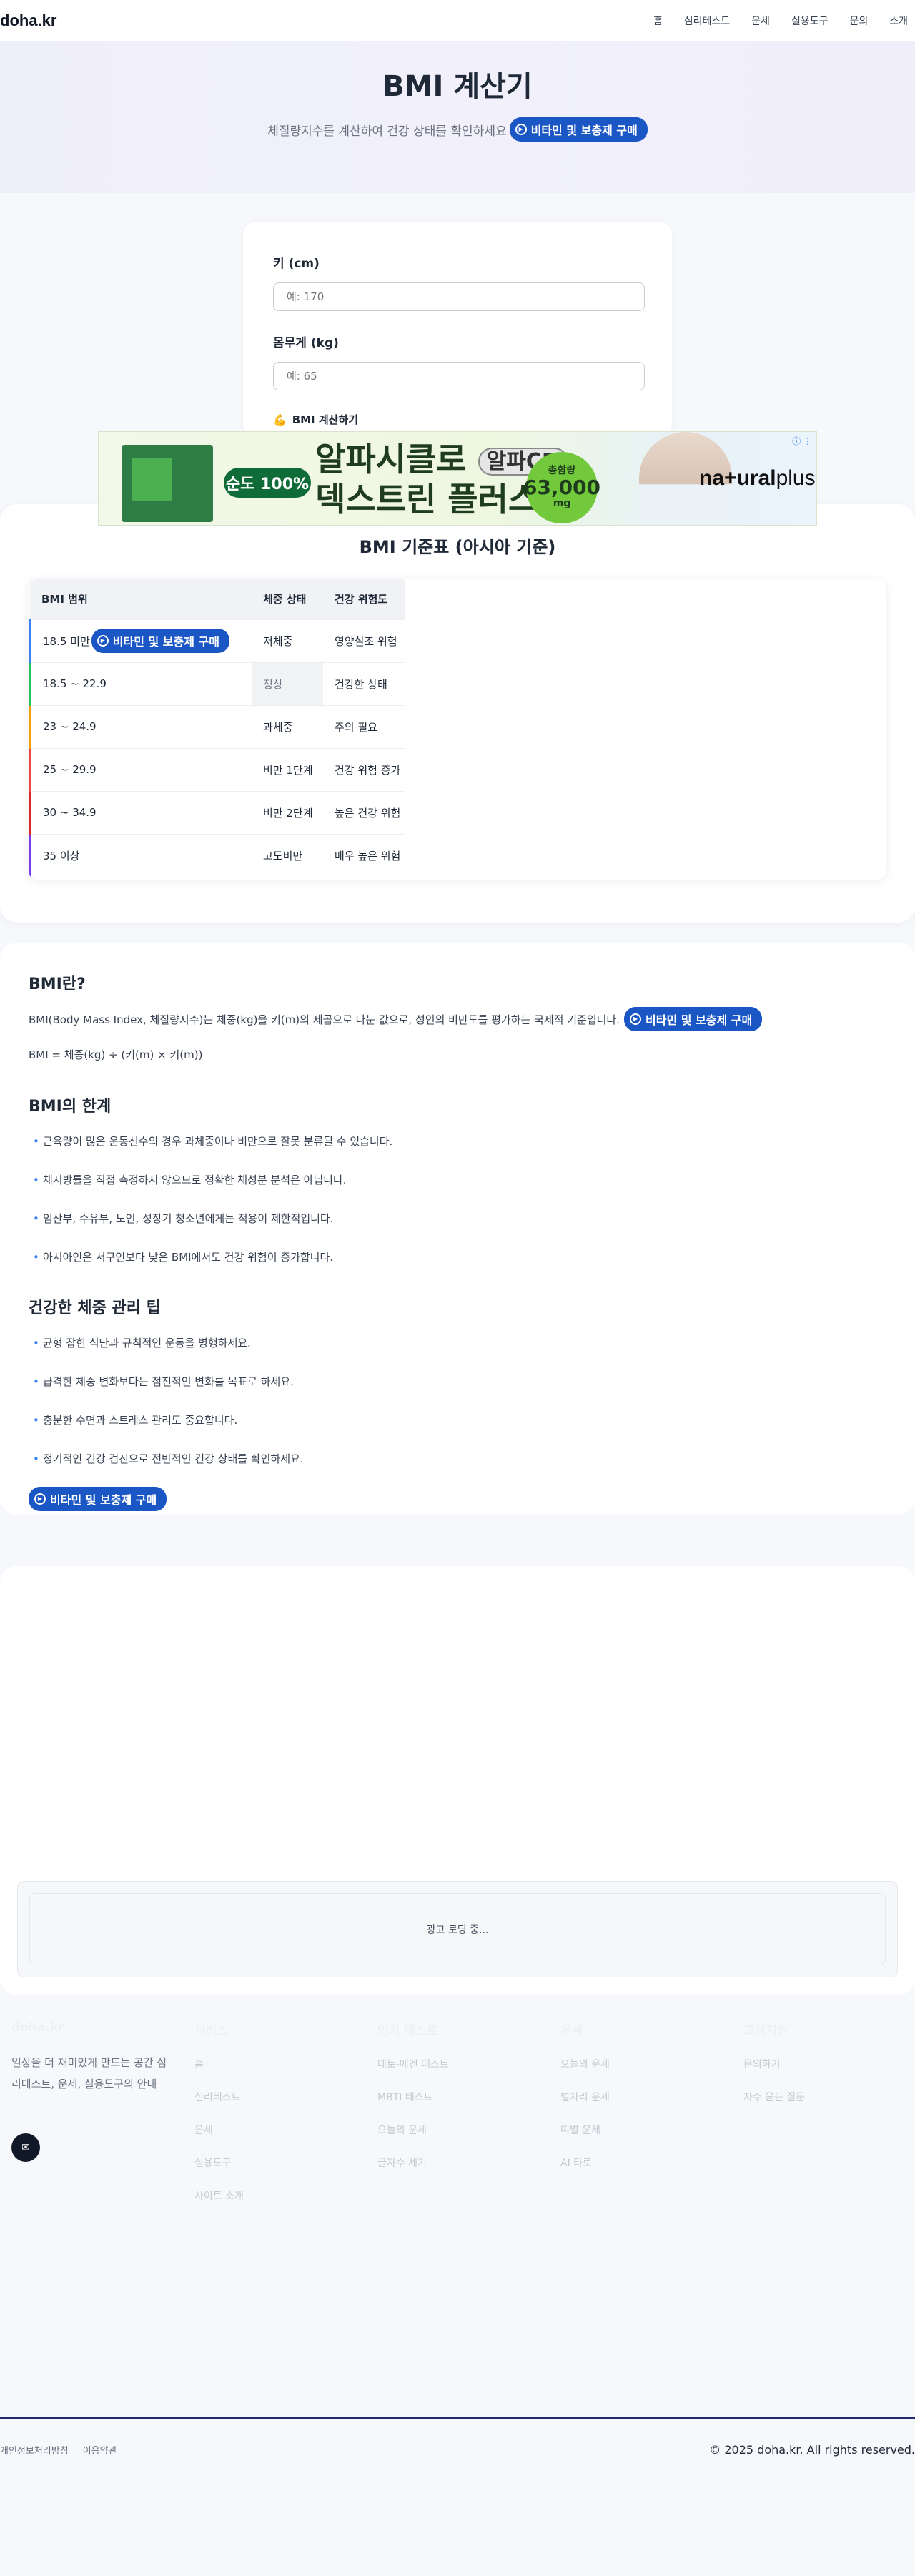 The height and width of the screenshot is (2576, 915). Describe the element at coordinates (413, 2163) in the screenshot. I see `footer-link: 글자수 세기` at that location.